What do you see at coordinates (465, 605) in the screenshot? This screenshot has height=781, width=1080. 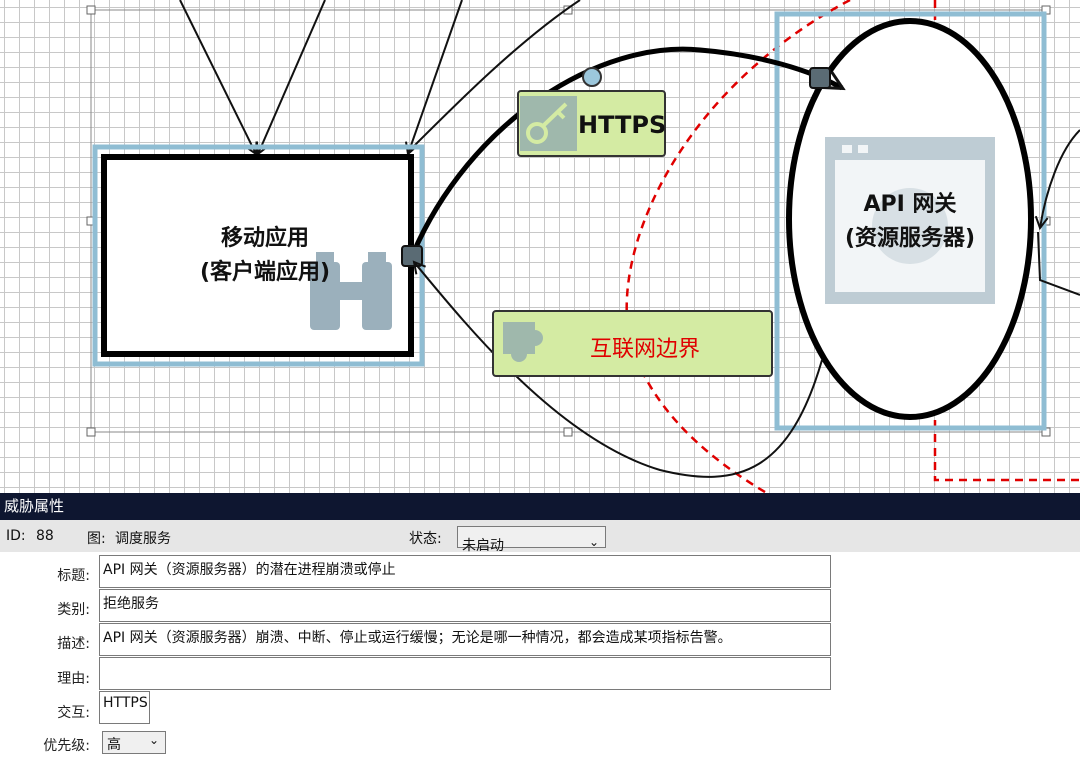 I see `category-field: 拒绝服务` at bounding box center [465, 605].